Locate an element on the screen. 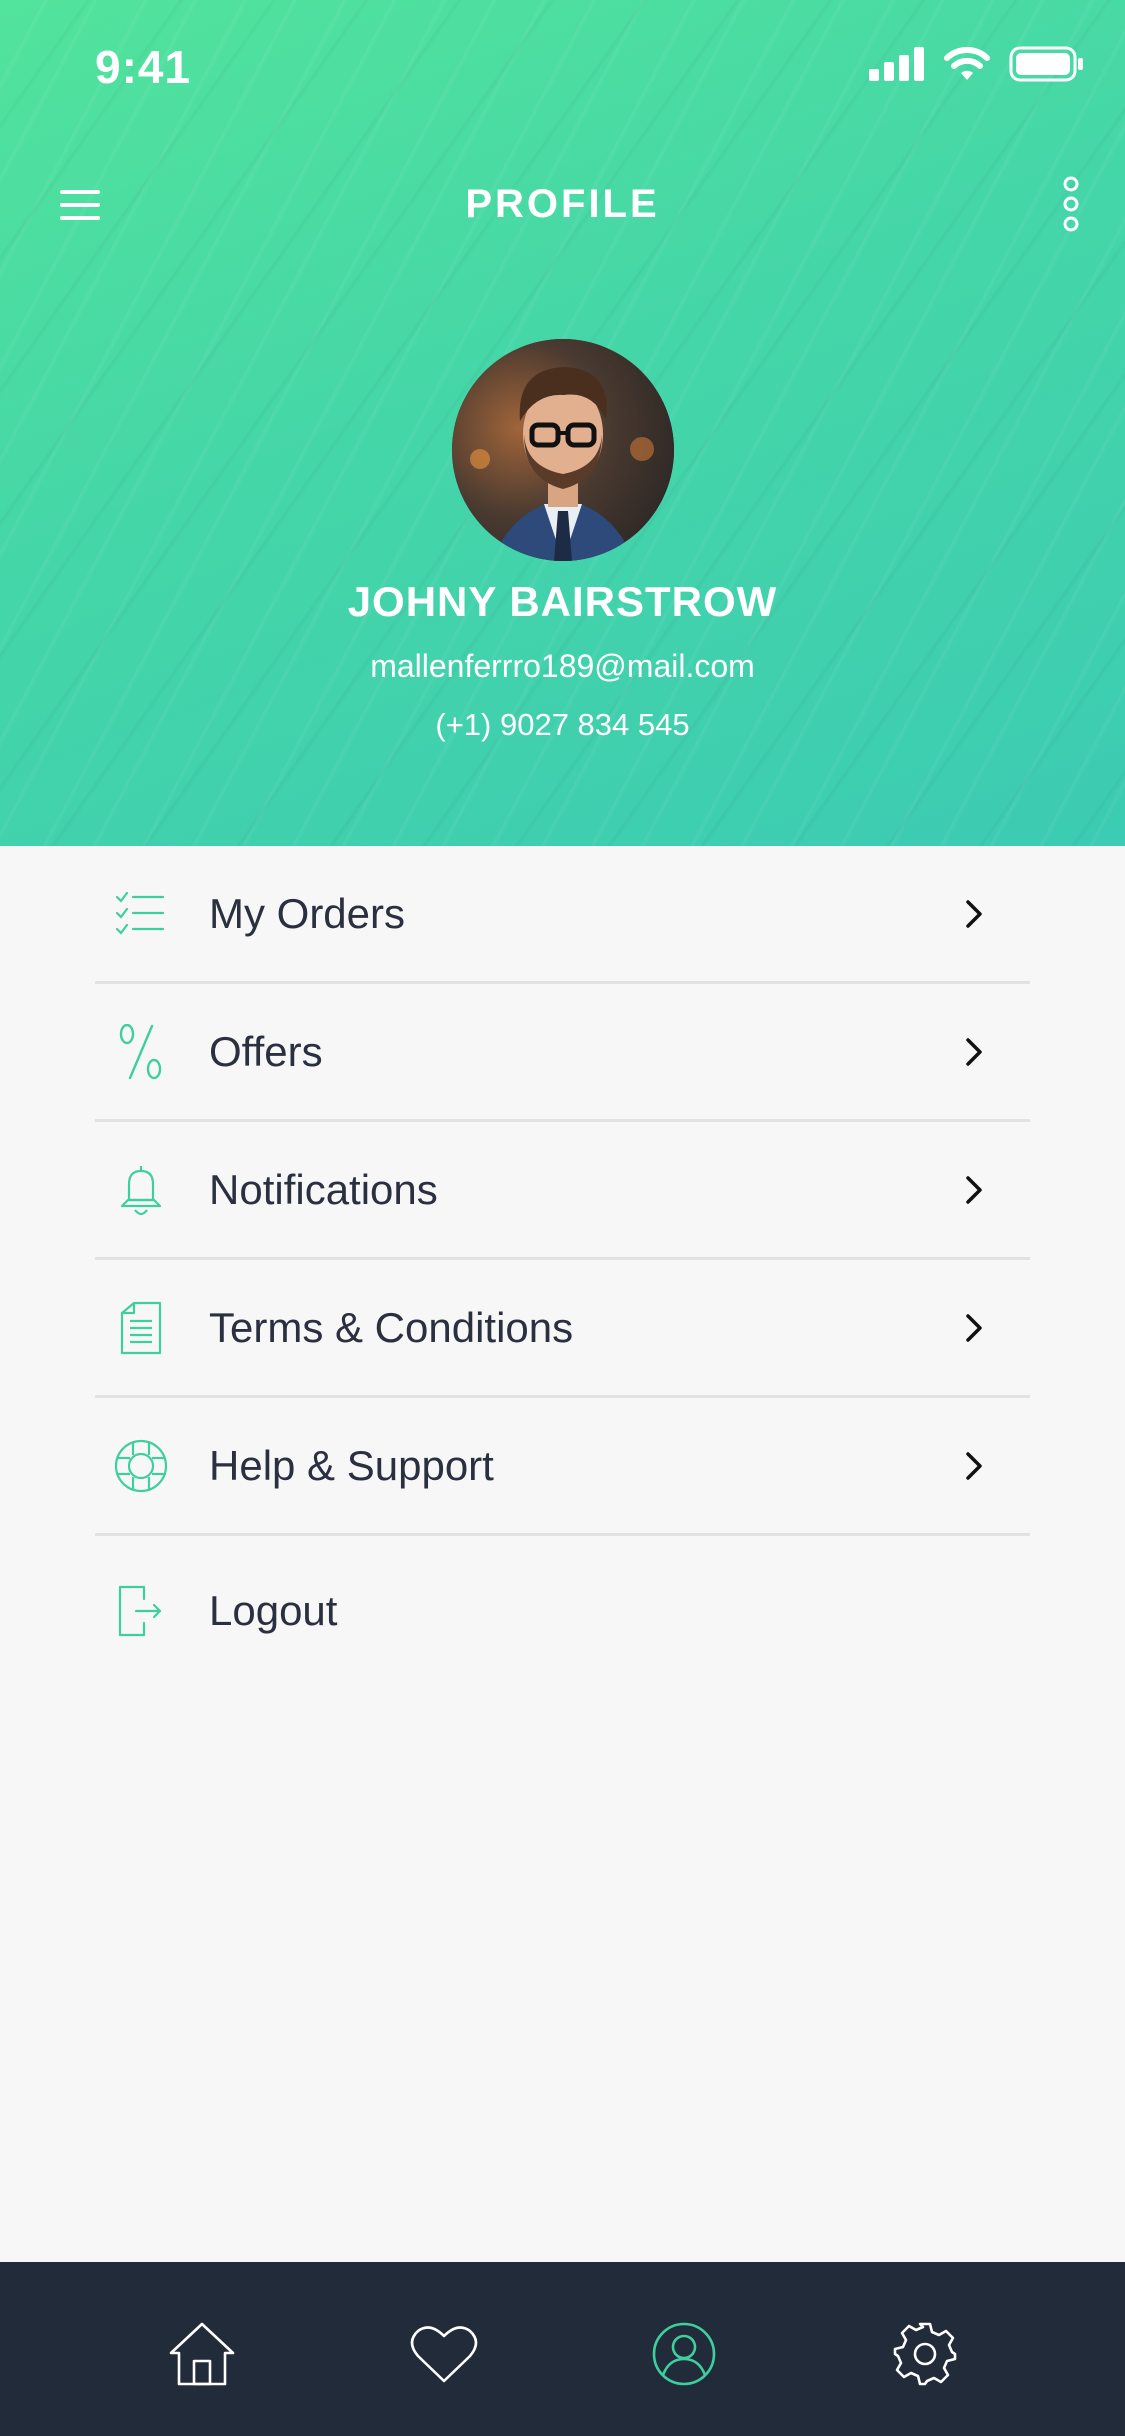  menu-item-label: Offers is located at coordinates (266, 1051).